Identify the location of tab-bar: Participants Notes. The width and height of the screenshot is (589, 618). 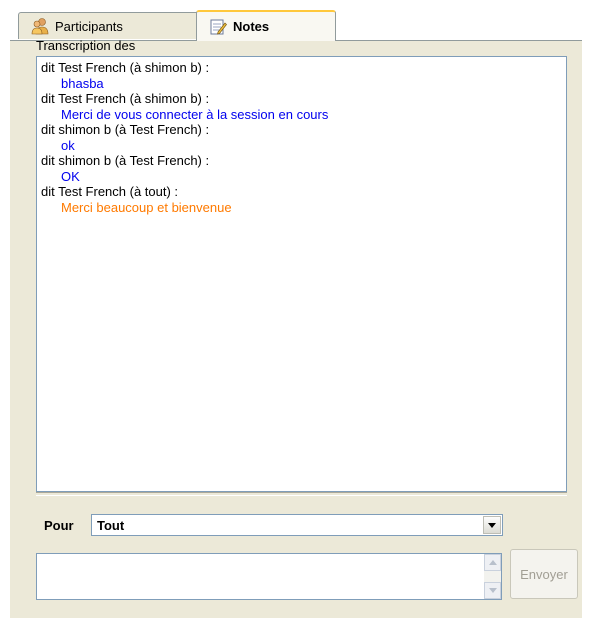
(296, 25).